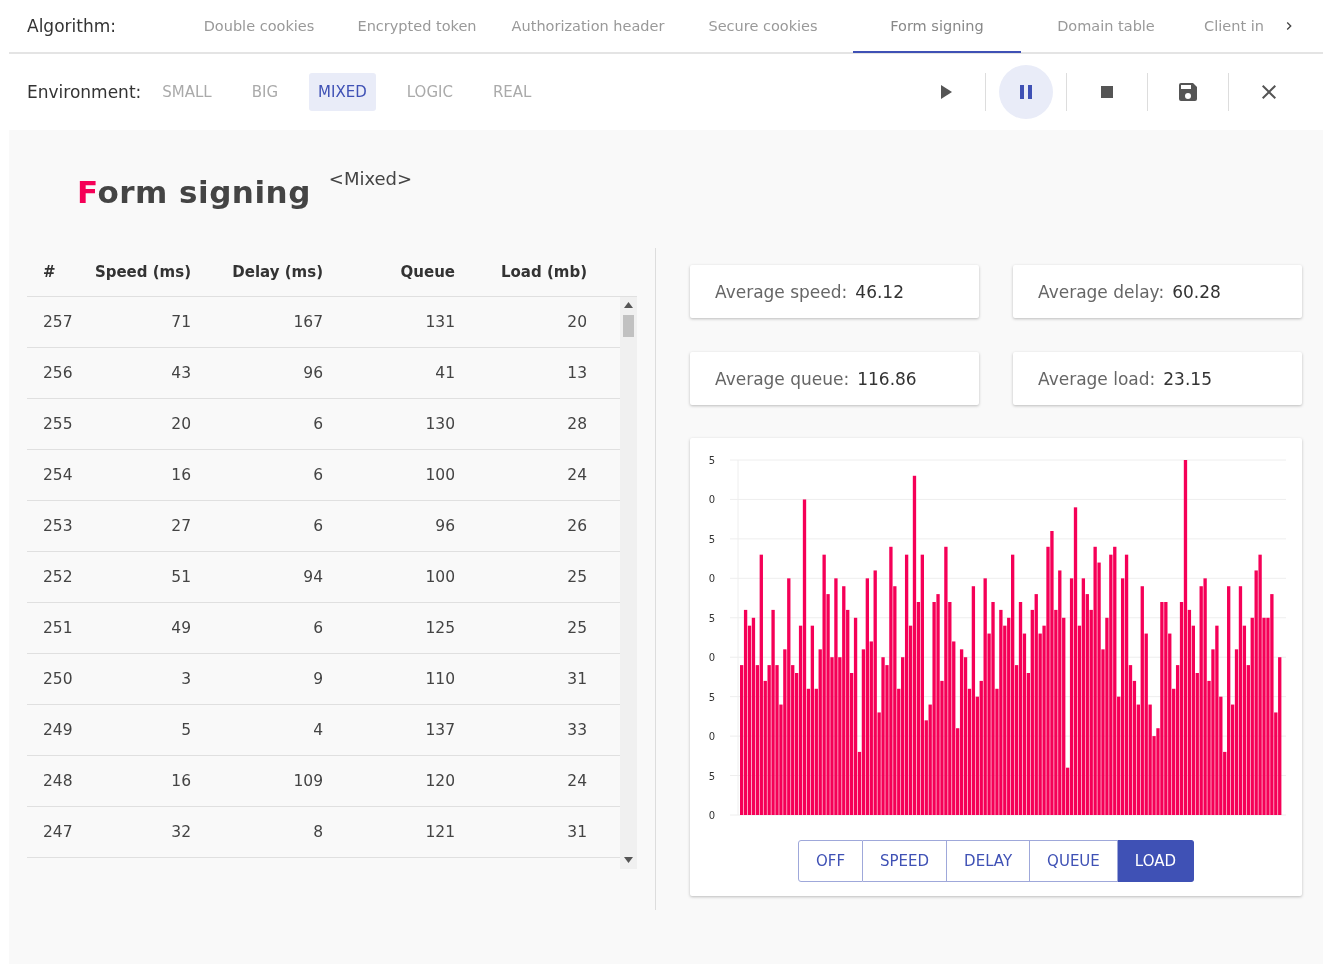  What do you see at coordinates (181, 322) in the screenshot?
I see `table-cell-text: 71` at bounding box center [181, 322].